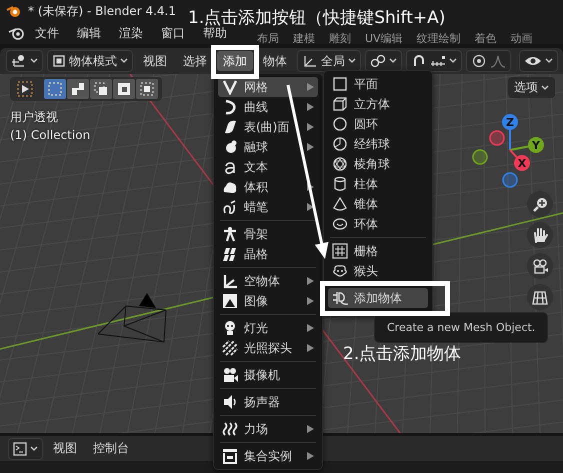 Image resolution: width=563 pixels, height=473 pixels. Describe the element at coordinates (230, 375) in the screenshot. I see `movie-camera-icon` at that location.